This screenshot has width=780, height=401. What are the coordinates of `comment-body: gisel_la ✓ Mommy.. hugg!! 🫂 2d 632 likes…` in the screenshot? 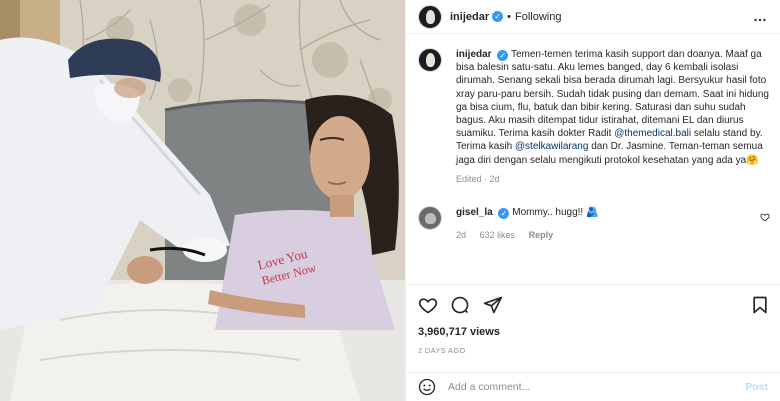 It's located at (606, 223).